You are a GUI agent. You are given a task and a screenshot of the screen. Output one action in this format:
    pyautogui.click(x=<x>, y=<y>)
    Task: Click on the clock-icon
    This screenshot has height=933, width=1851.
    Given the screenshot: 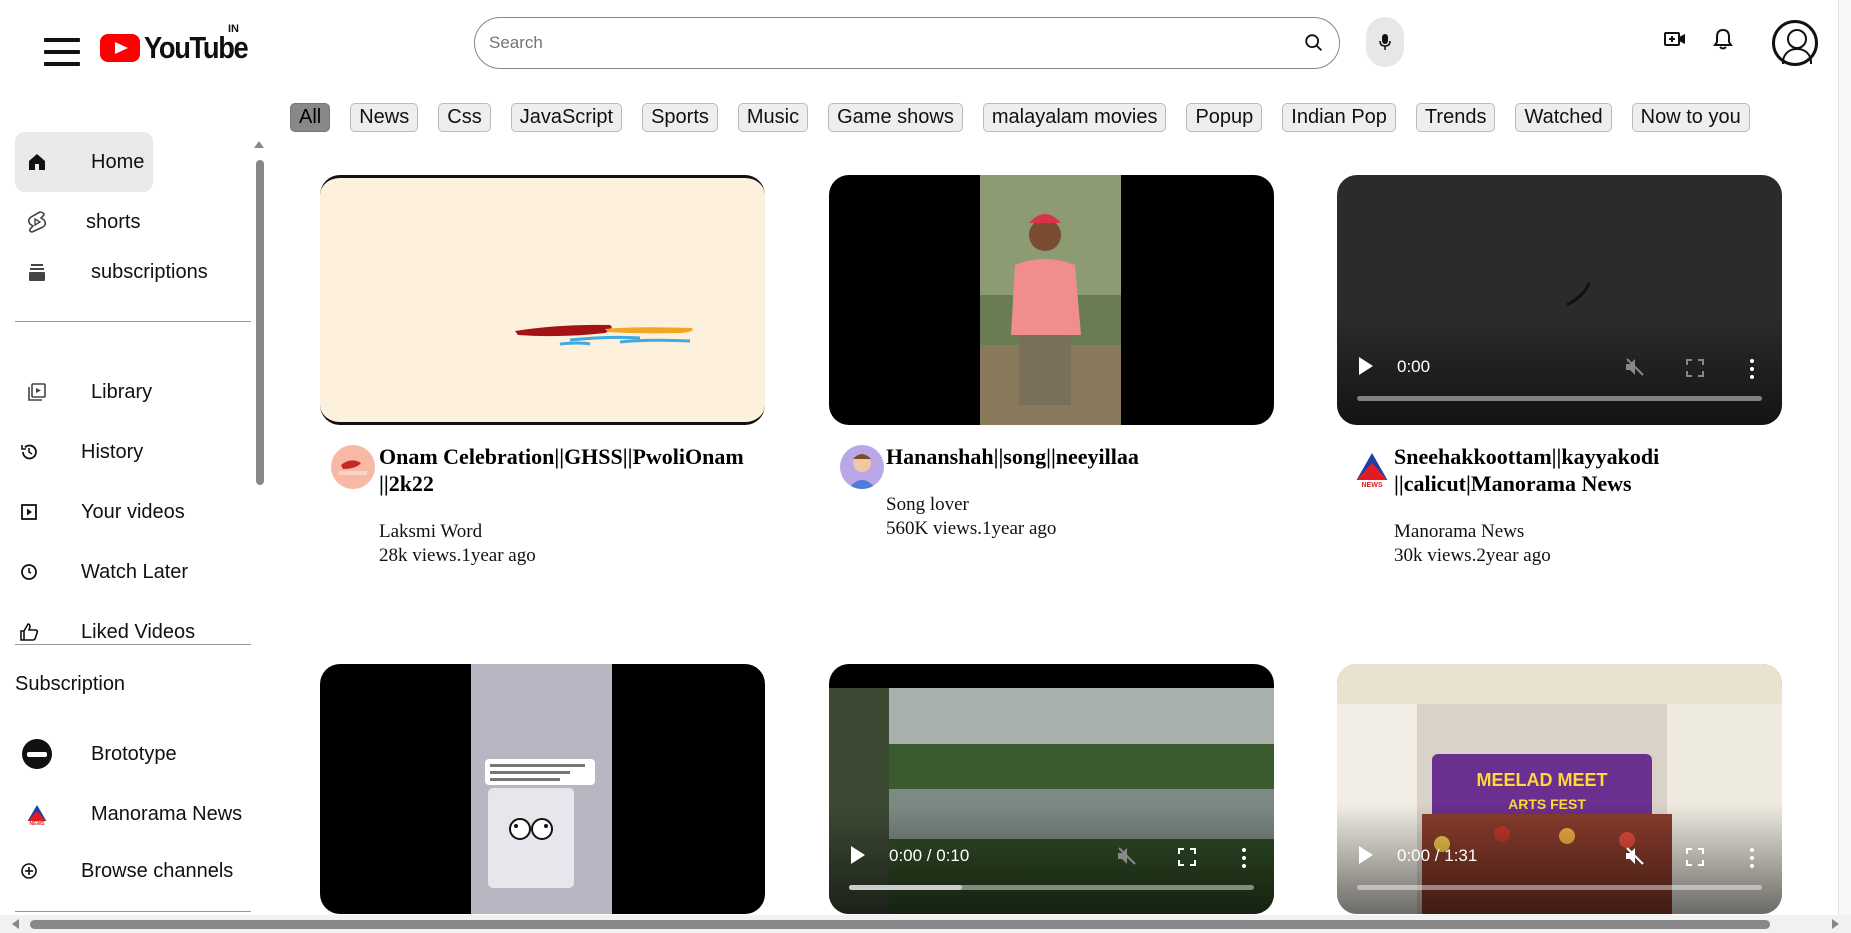 What is the action you would take?
    pyautogui.click(x=29, y=572)
    